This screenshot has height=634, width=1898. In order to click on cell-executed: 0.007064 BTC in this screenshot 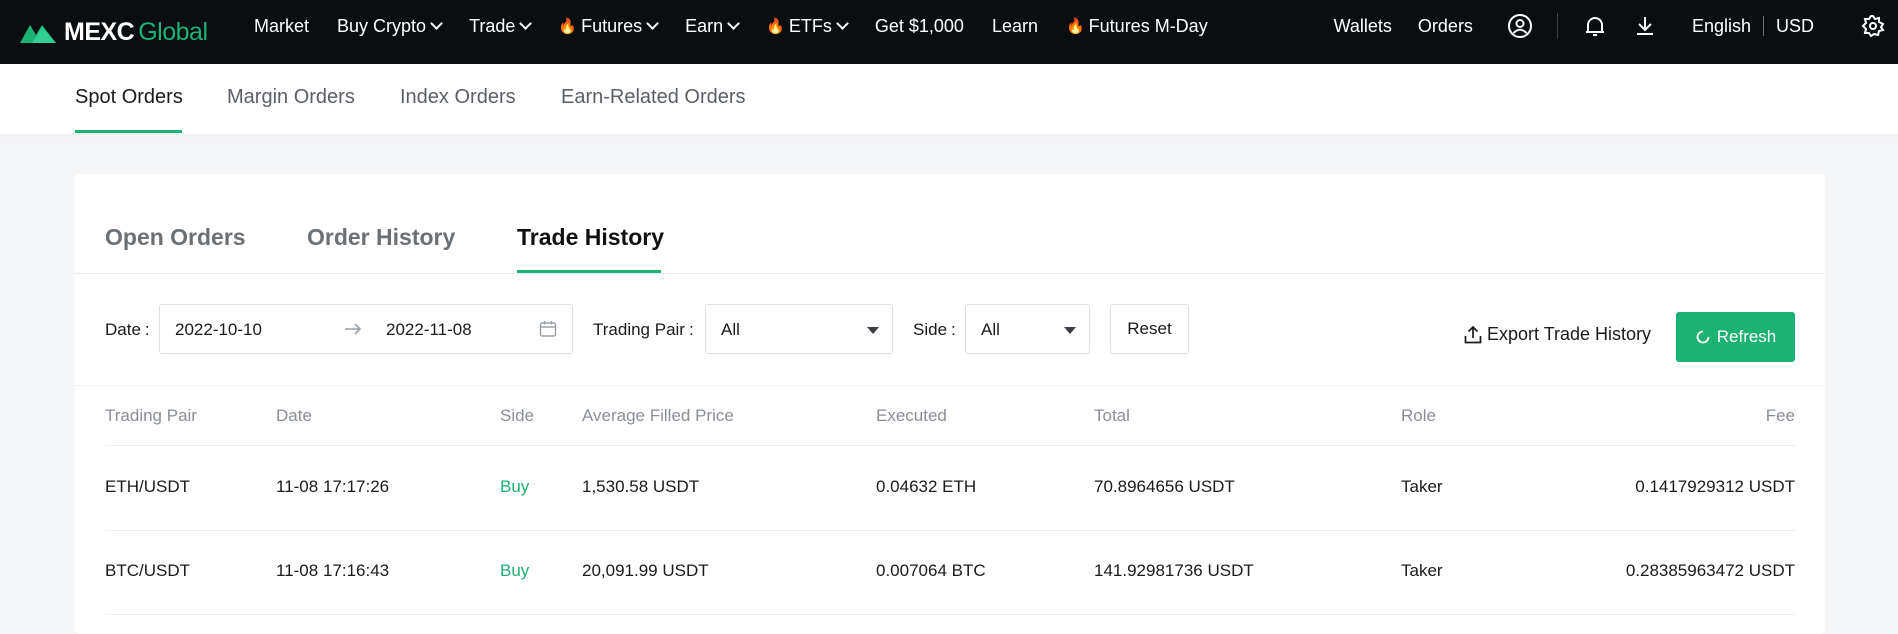, I will do `click(931, 570)`.